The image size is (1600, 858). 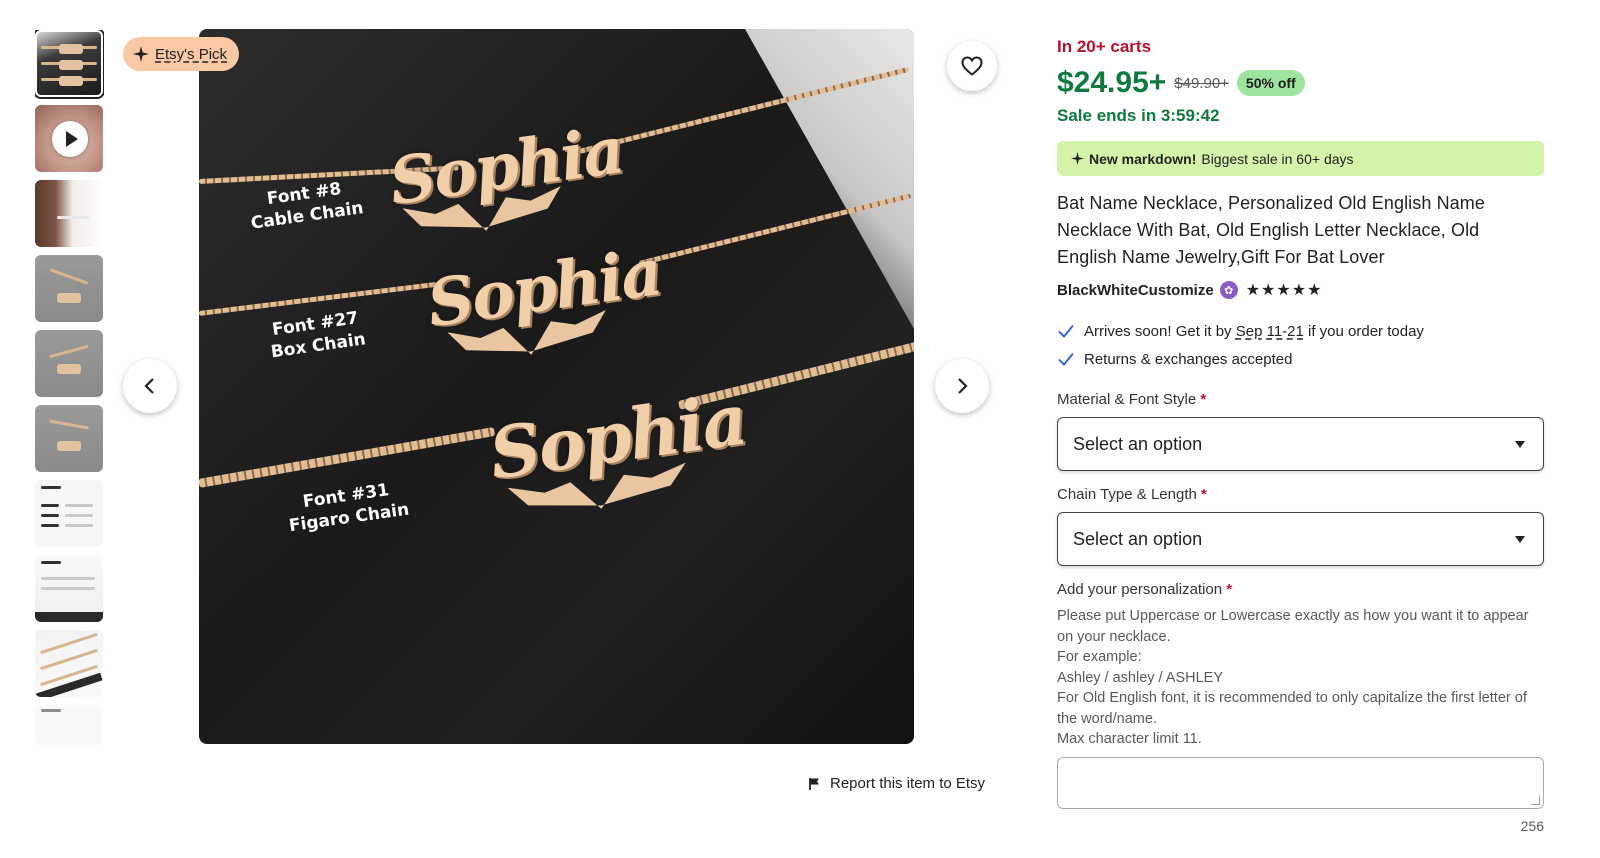 What do you see at coordinates (1127, 399) in the screenshot?
I see `material-label-text: Material & Font Style` at bounding box center [1127, 399].